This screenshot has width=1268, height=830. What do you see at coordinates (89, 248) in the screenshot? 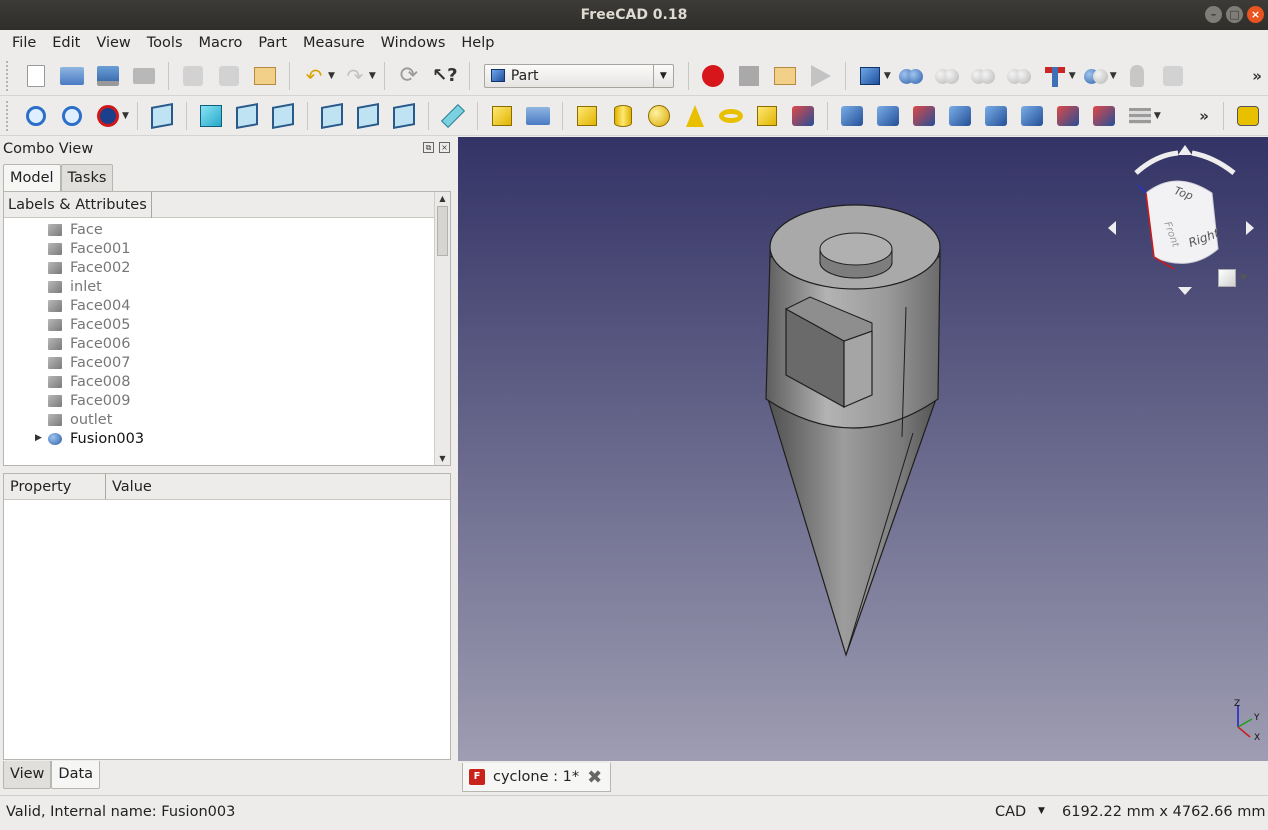
I see `tree-item-face001: Face001` at bounding box center [89, 248].